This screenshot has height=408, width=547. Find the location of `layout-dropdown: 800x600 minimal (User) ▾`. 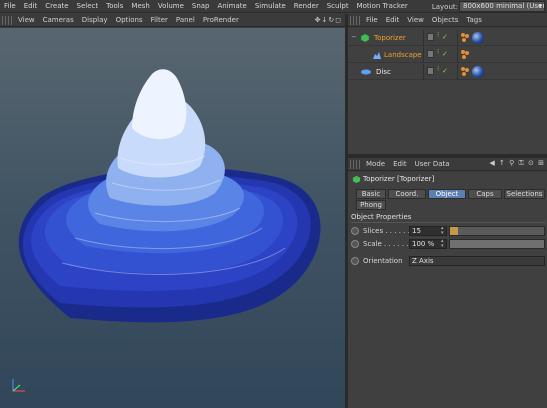

layout-dropdown: 800x600 minimal (User) ▾ is located at coordinates (502, 6).